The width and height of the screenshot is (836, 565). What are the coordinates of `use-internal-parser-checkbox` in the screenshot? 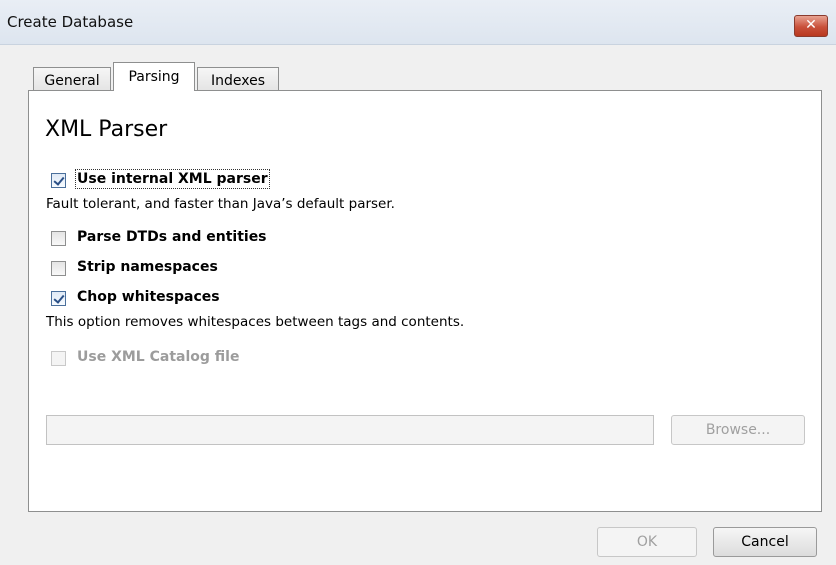 It's located at (58, 180).